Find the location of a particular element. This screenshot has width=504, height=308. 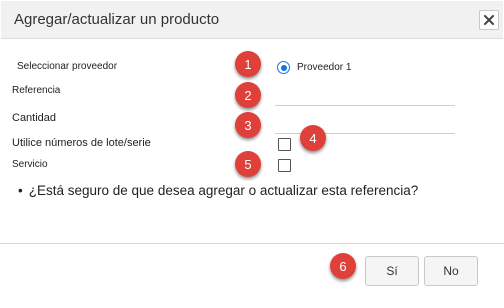

servicio-label: Servicio is located at coordinates (30, 164).